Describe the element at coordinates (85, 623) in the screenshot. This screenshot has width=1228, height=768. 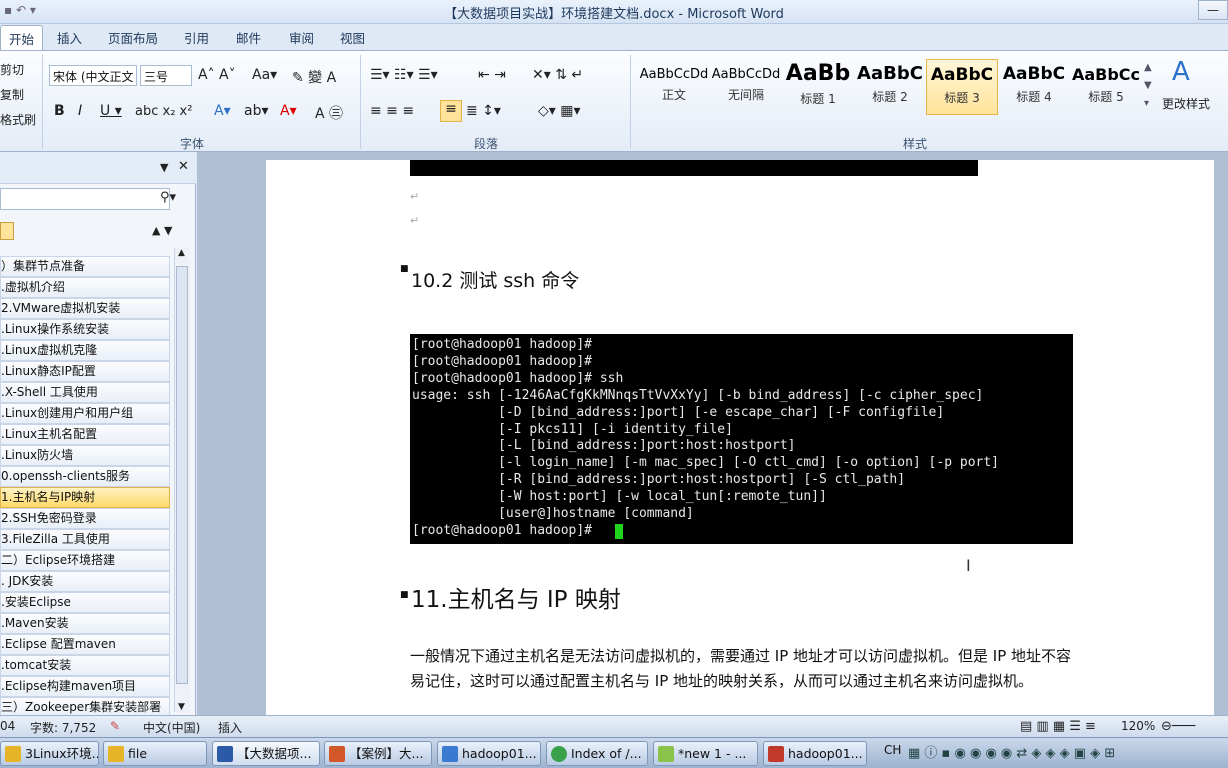
I see `nav-heading-item: .Maven安装` at that location.